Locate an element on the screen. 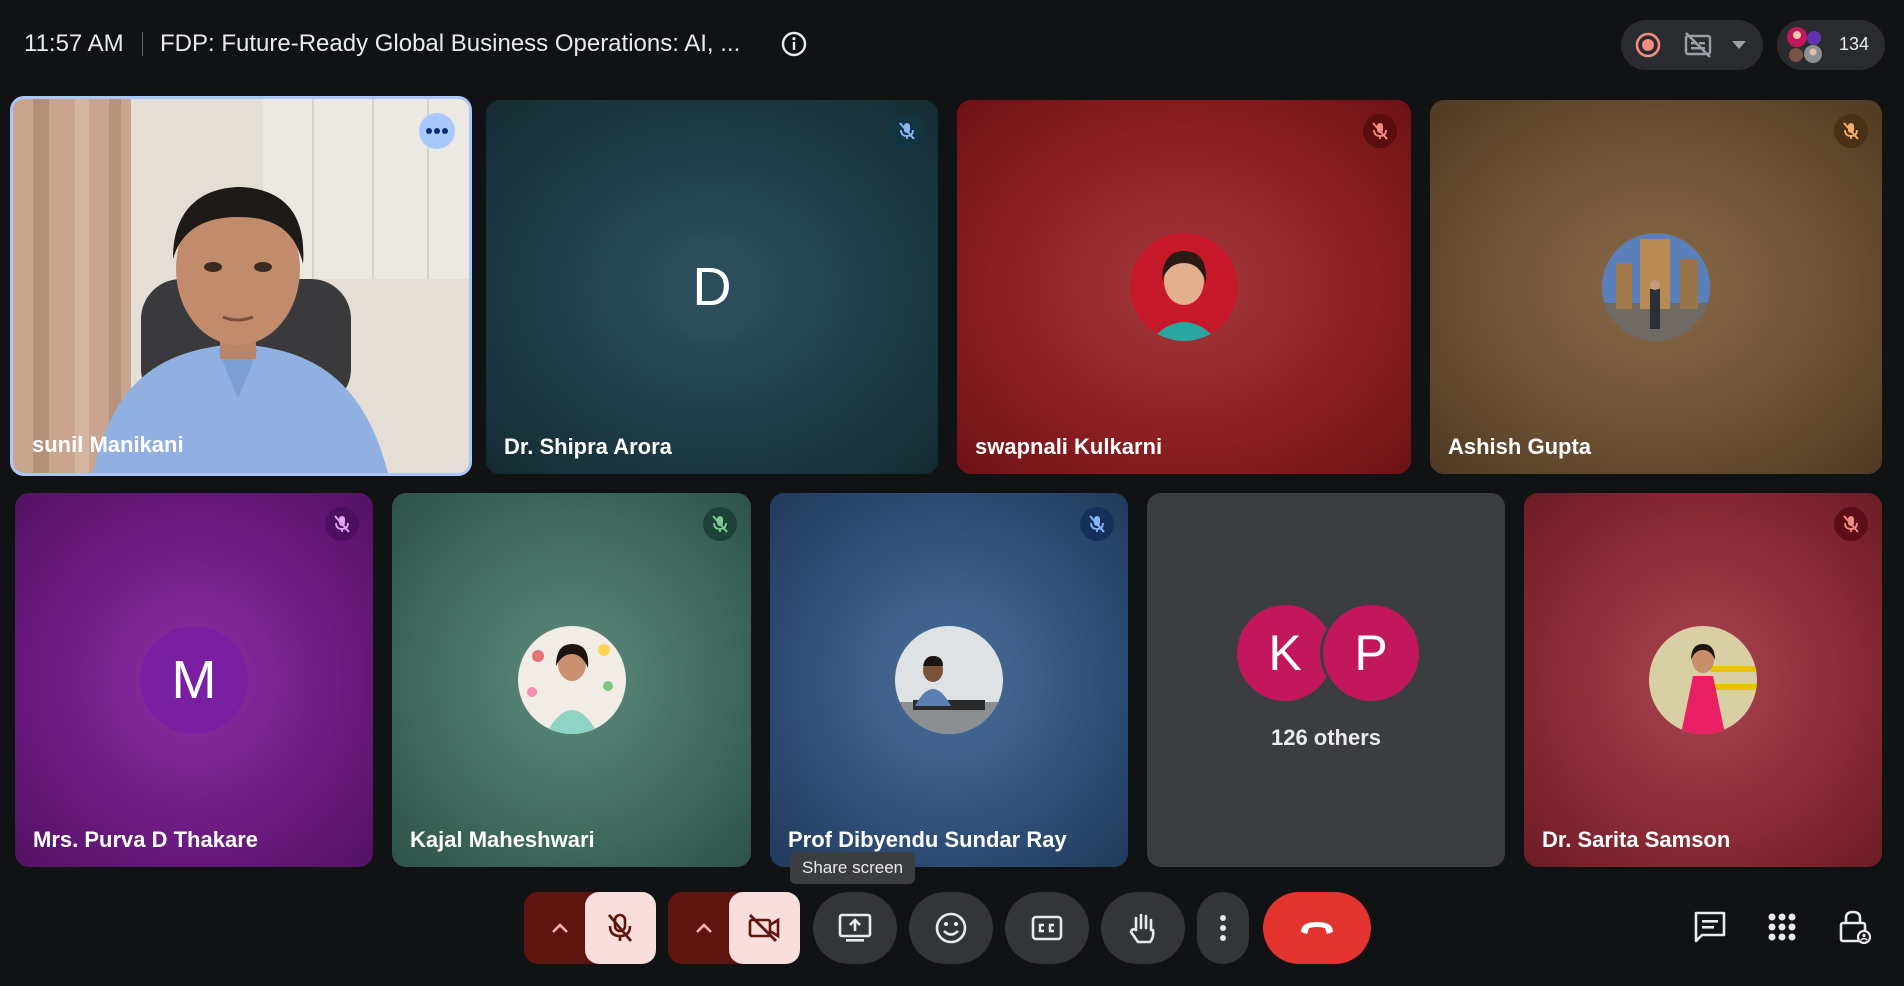 This screenshot has width=1904, height=986. apps-grid-icon is located at coordinates (1782, 927).